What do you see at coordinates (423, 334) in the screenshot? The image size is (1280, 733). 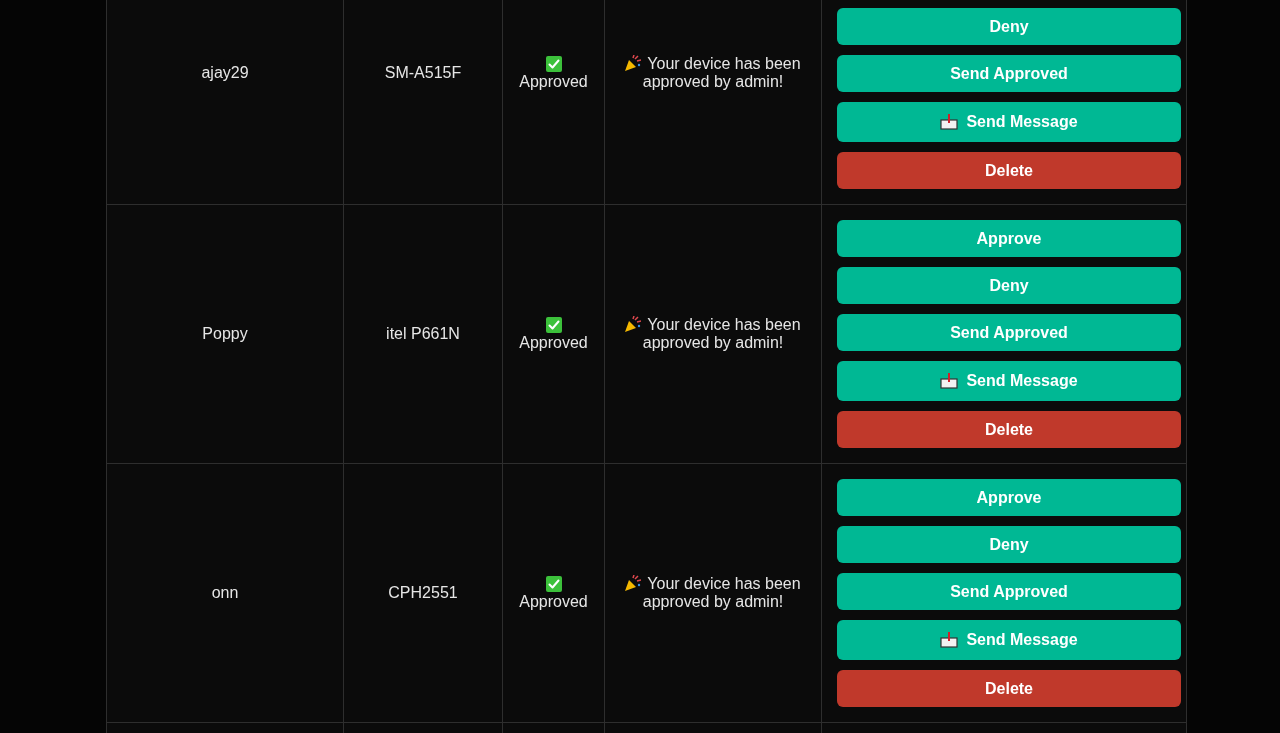 I see `table-cell: itel P661N` at bounding box center [423, 334].